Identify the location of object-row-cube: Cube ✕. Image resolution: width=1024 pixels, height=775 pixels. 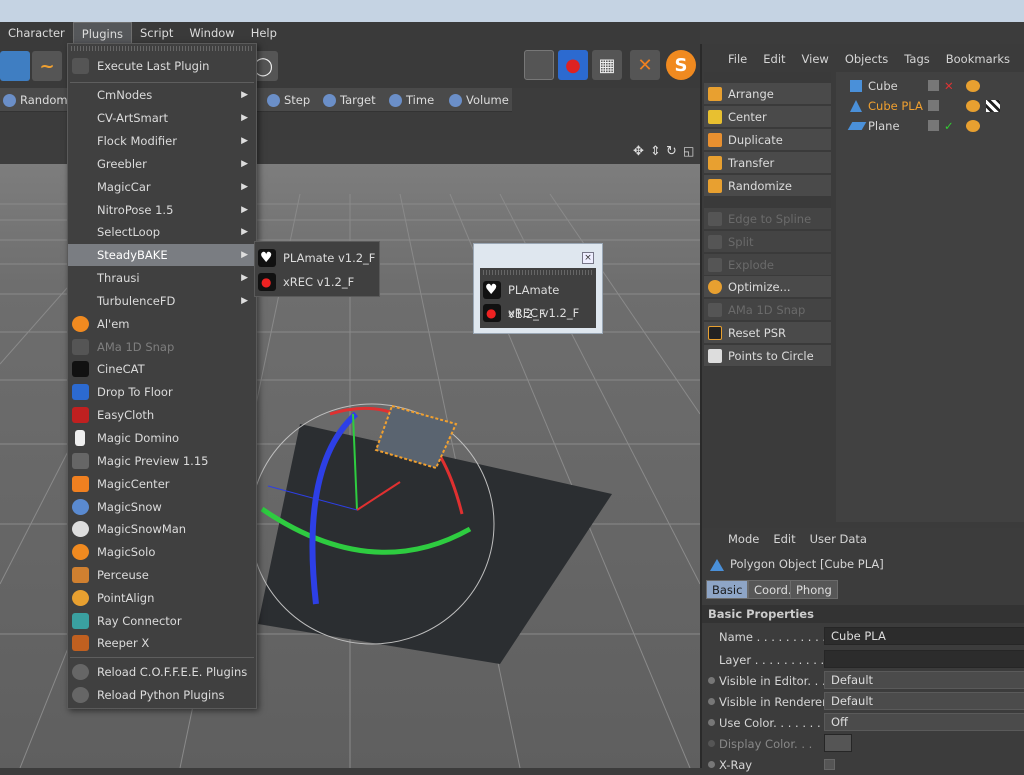
(930, 86).